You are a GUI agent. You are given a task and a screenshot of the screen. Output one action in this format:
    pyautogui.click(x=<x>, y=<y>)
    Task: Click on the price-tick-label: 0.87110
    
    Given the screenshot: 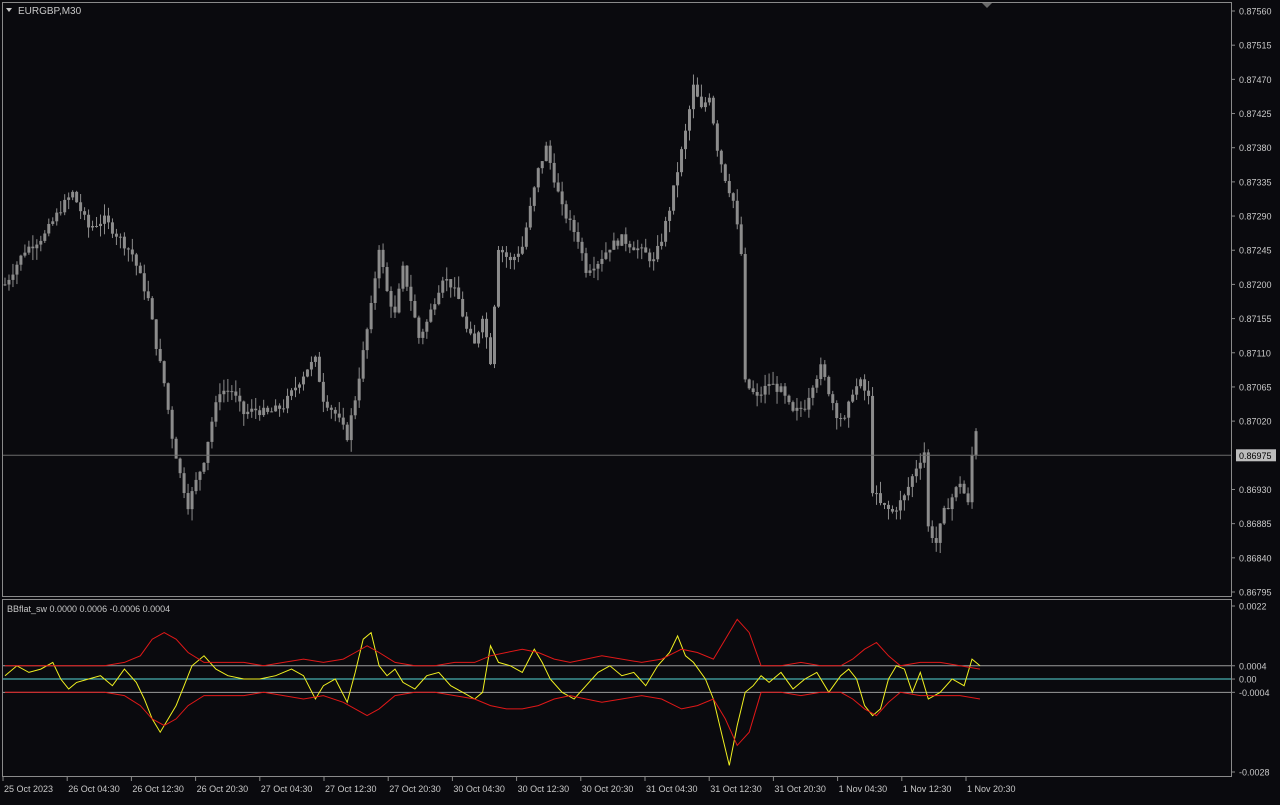 What is the action you would take?
    pyautogui.click(x=1255, y=353)
    